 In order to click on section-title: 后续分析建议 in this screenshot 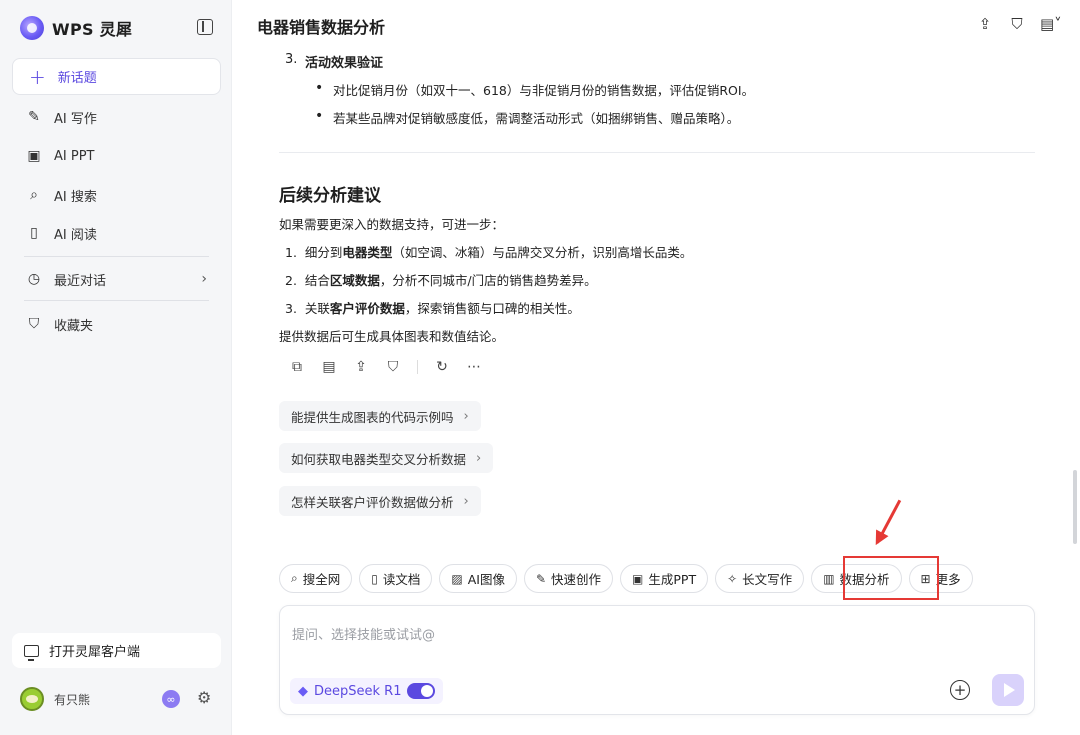, I will do `click(330, 196)`.